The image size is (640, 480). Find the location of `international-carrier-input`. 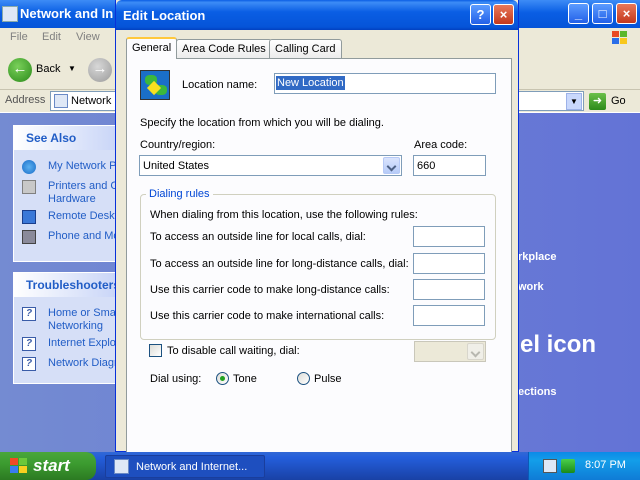

international-carrier-input is located at coordinates (449, 315).